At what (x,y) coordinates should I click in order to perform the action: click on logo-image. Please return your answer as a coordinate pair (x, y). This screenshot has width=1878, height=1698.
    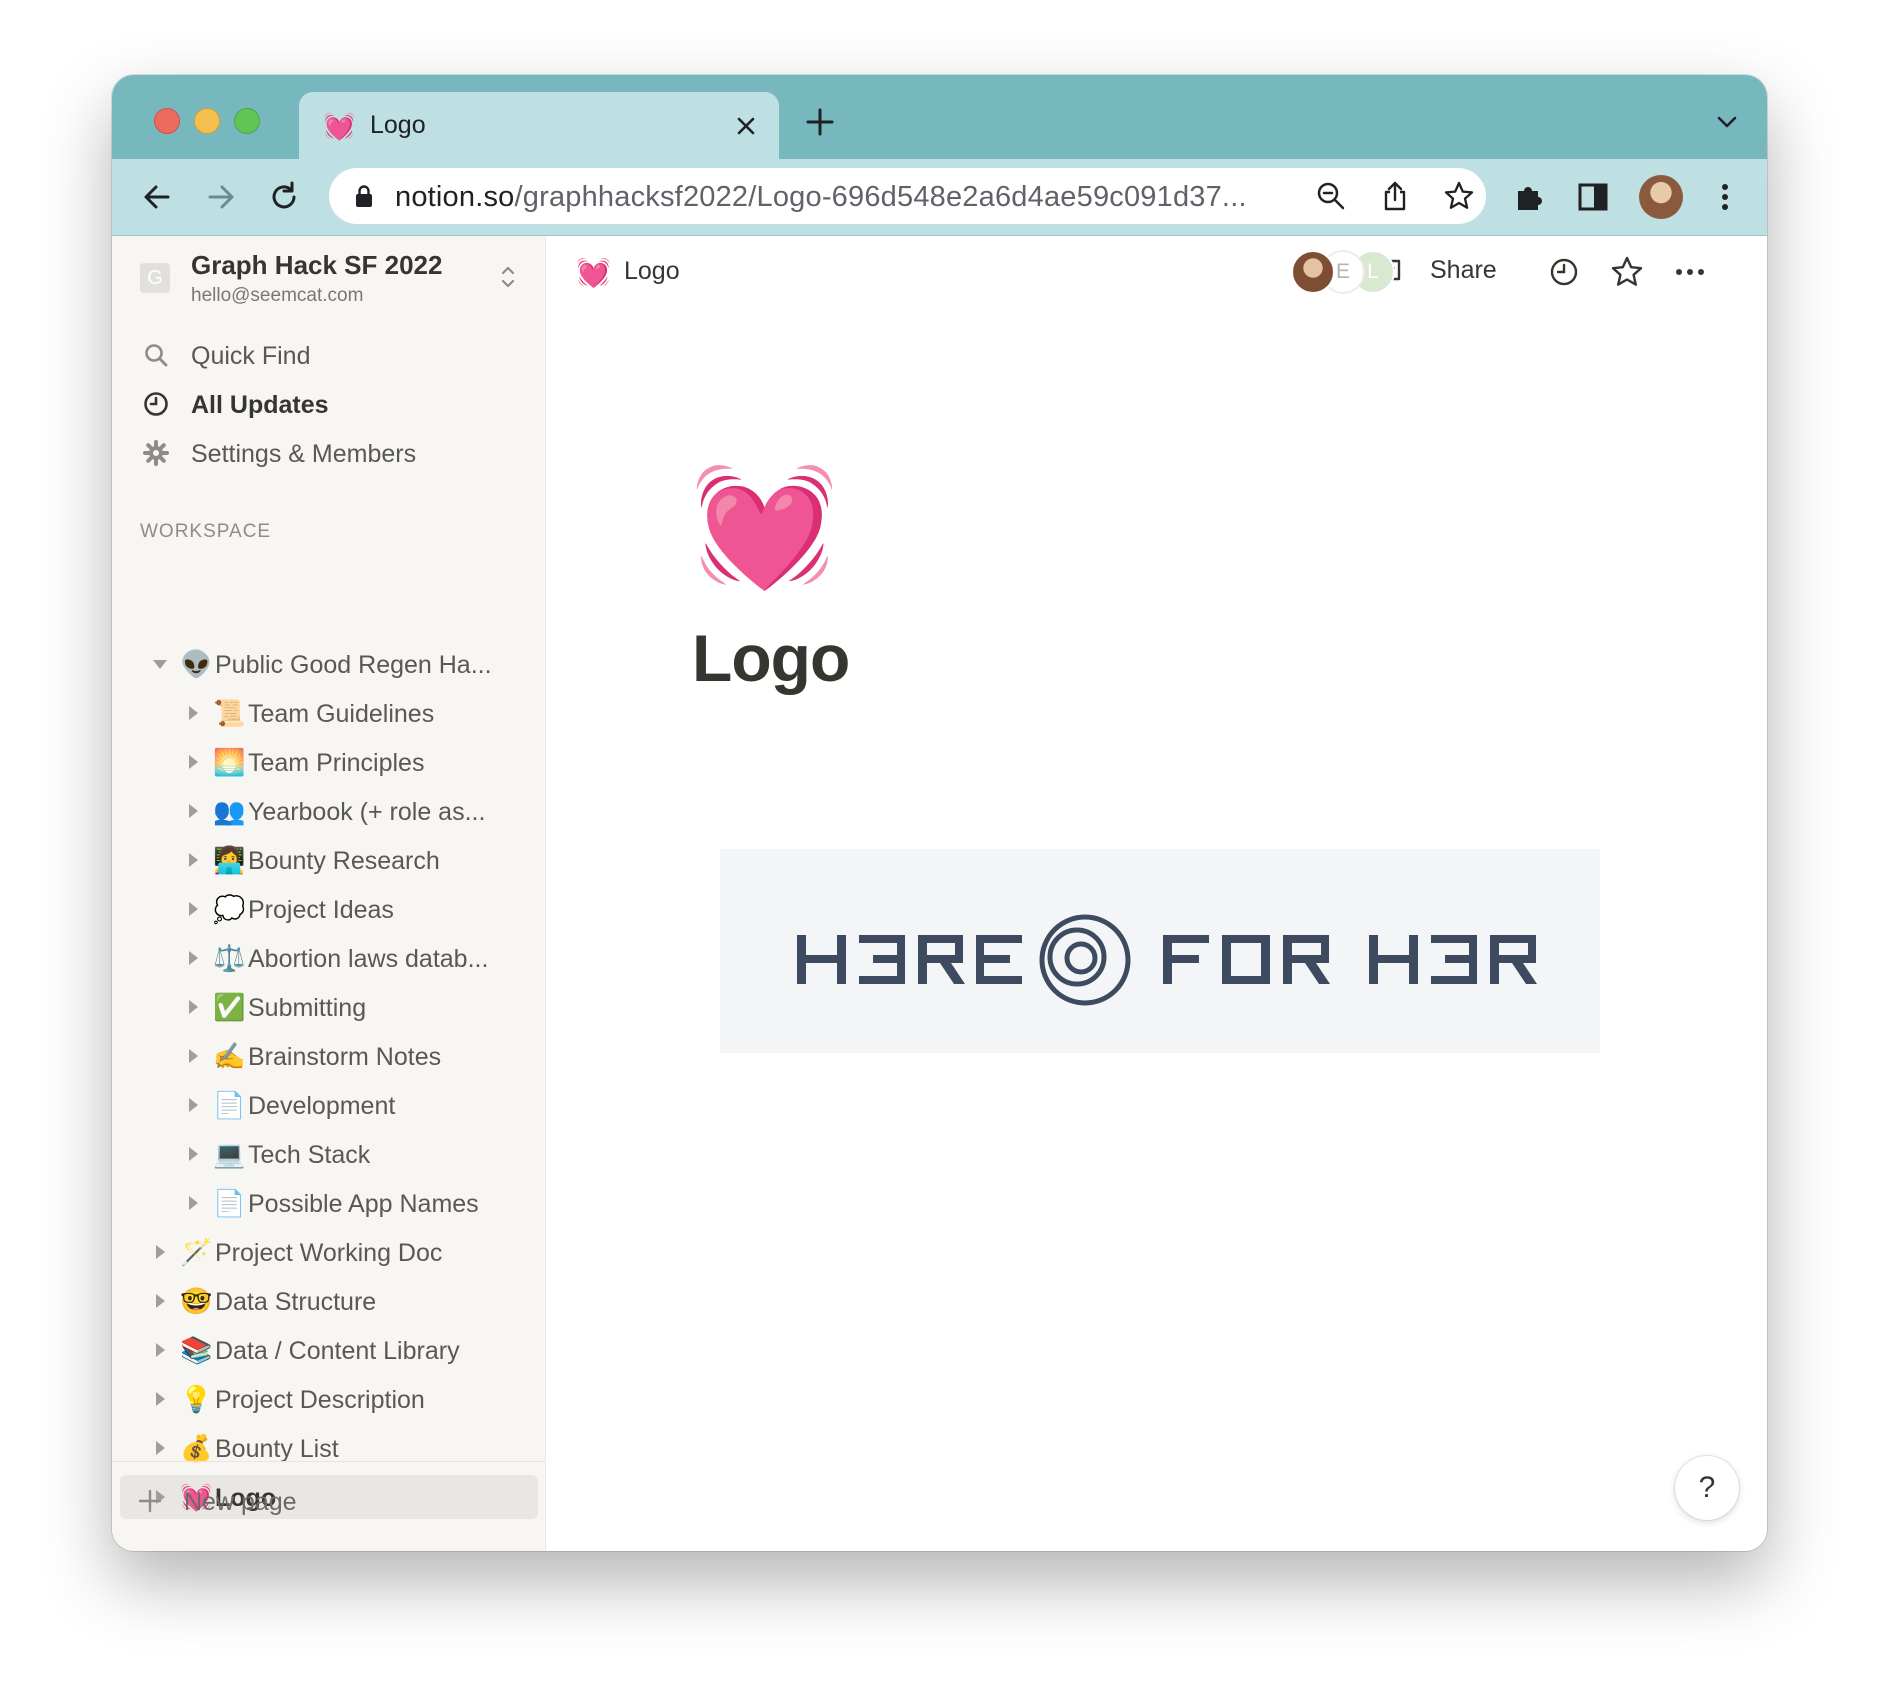
    Looking at the image, I should click on (1160, 951).